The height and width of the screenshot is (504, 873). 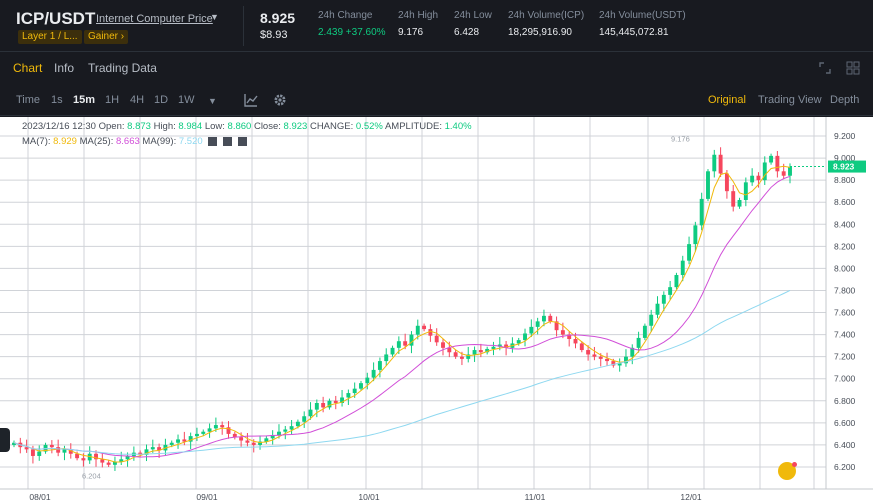 I want to click on stat-value-low: 6.428, so click(x=467, y=32).